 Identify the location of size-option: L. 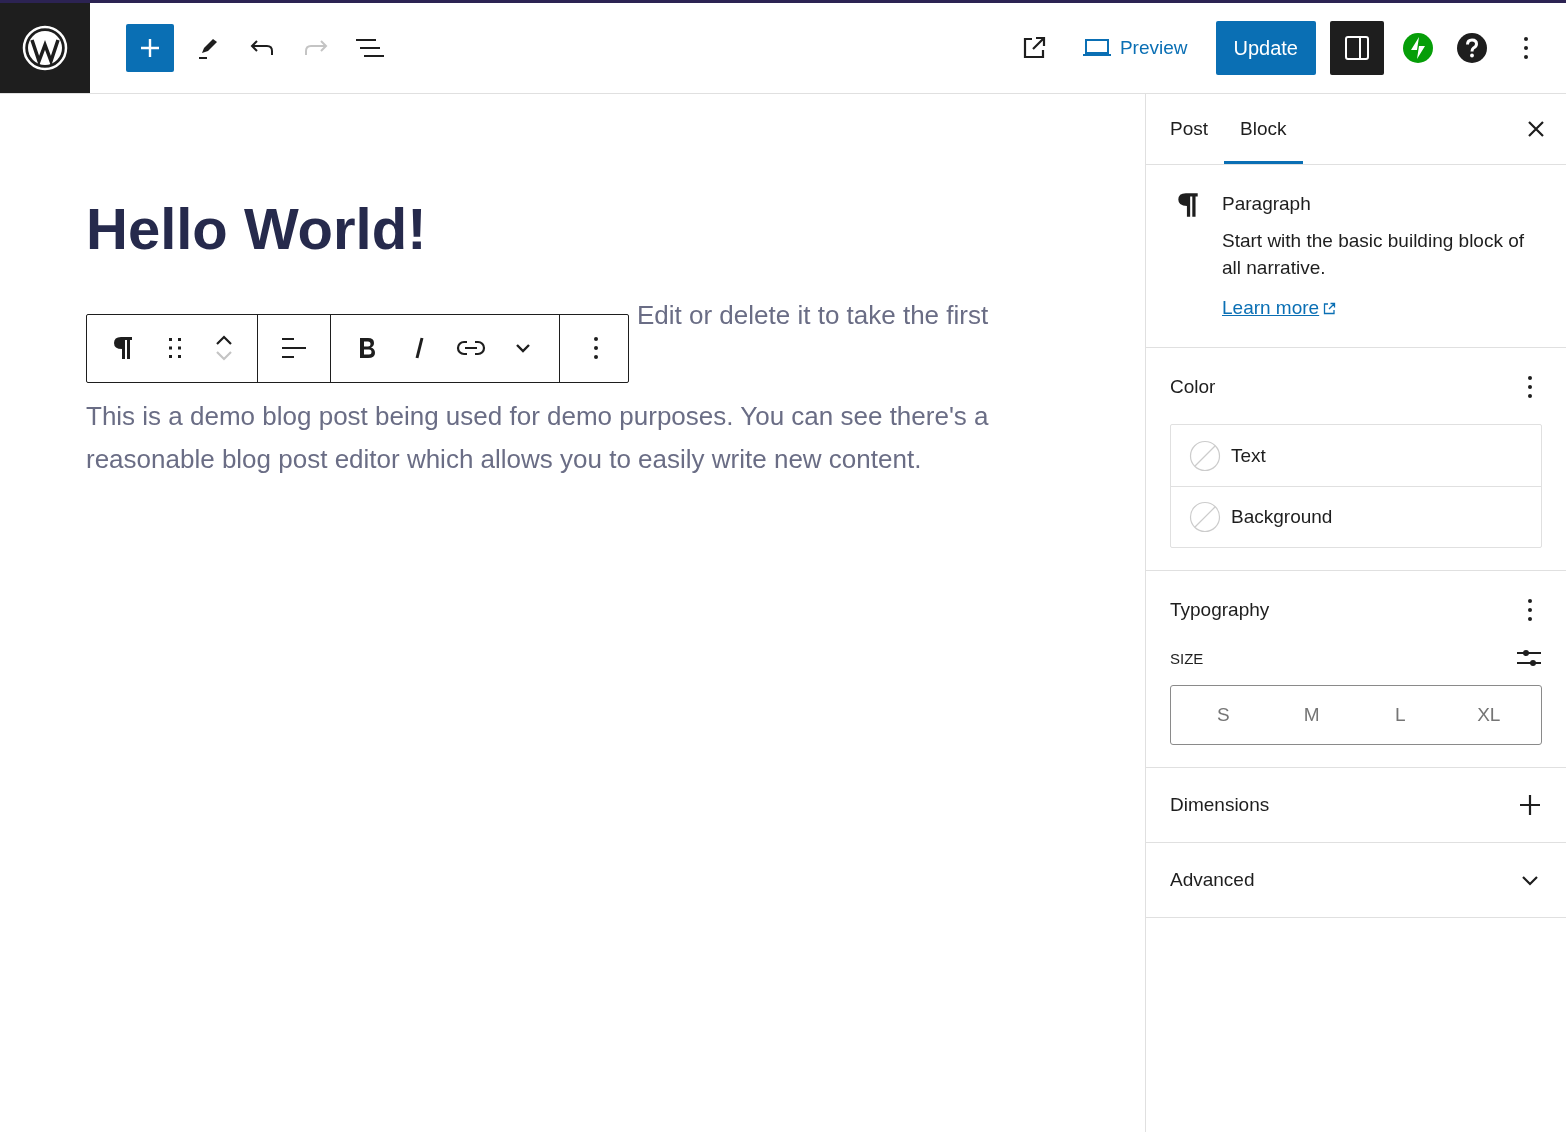
(1400, 715).